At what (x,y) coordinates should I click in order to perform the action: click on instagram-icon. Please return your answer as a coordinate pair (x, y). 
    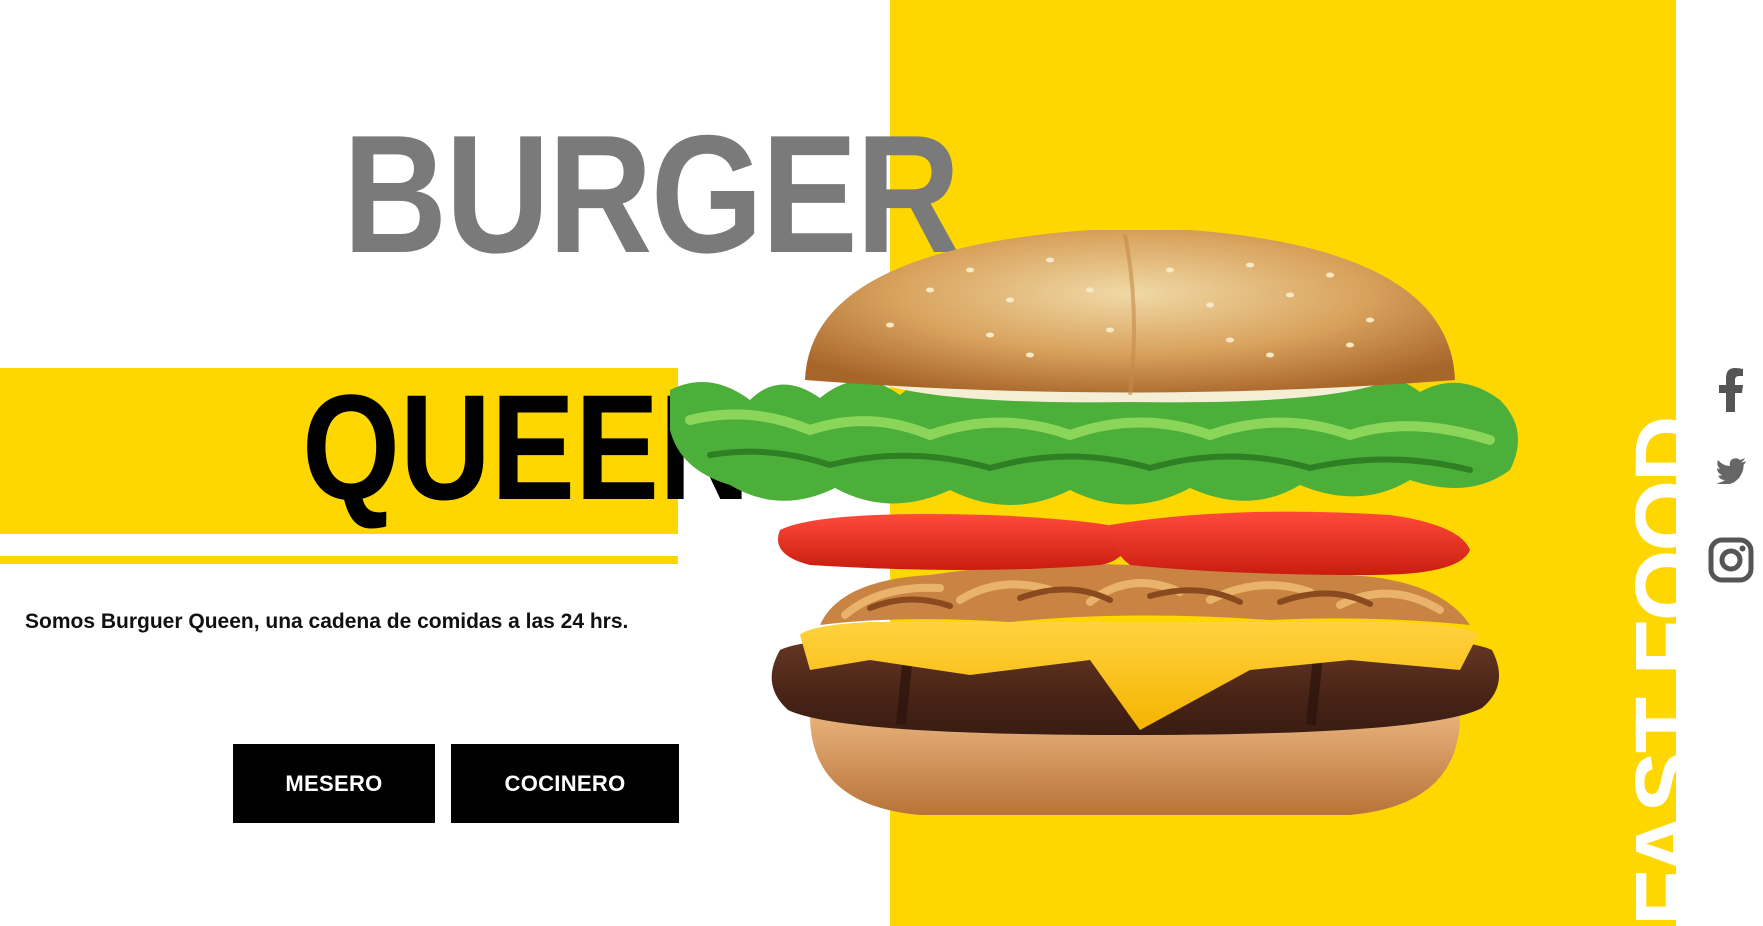
    Looking at the image, I should click on (1731, 560).